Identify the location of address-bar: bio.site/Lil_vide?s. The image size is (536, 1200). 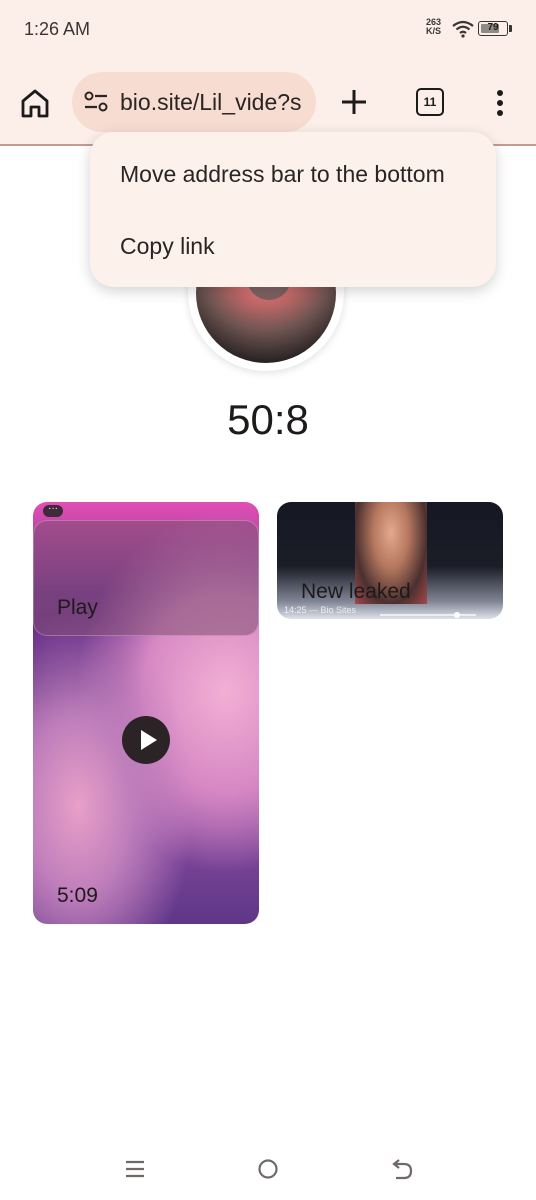
(194, 102).